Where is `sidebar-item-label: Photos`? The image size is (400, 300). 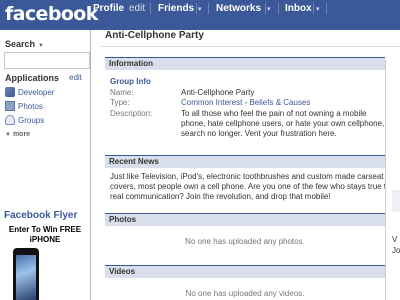 sidebar-item-label: Photos is located at coordinates (30, 106).